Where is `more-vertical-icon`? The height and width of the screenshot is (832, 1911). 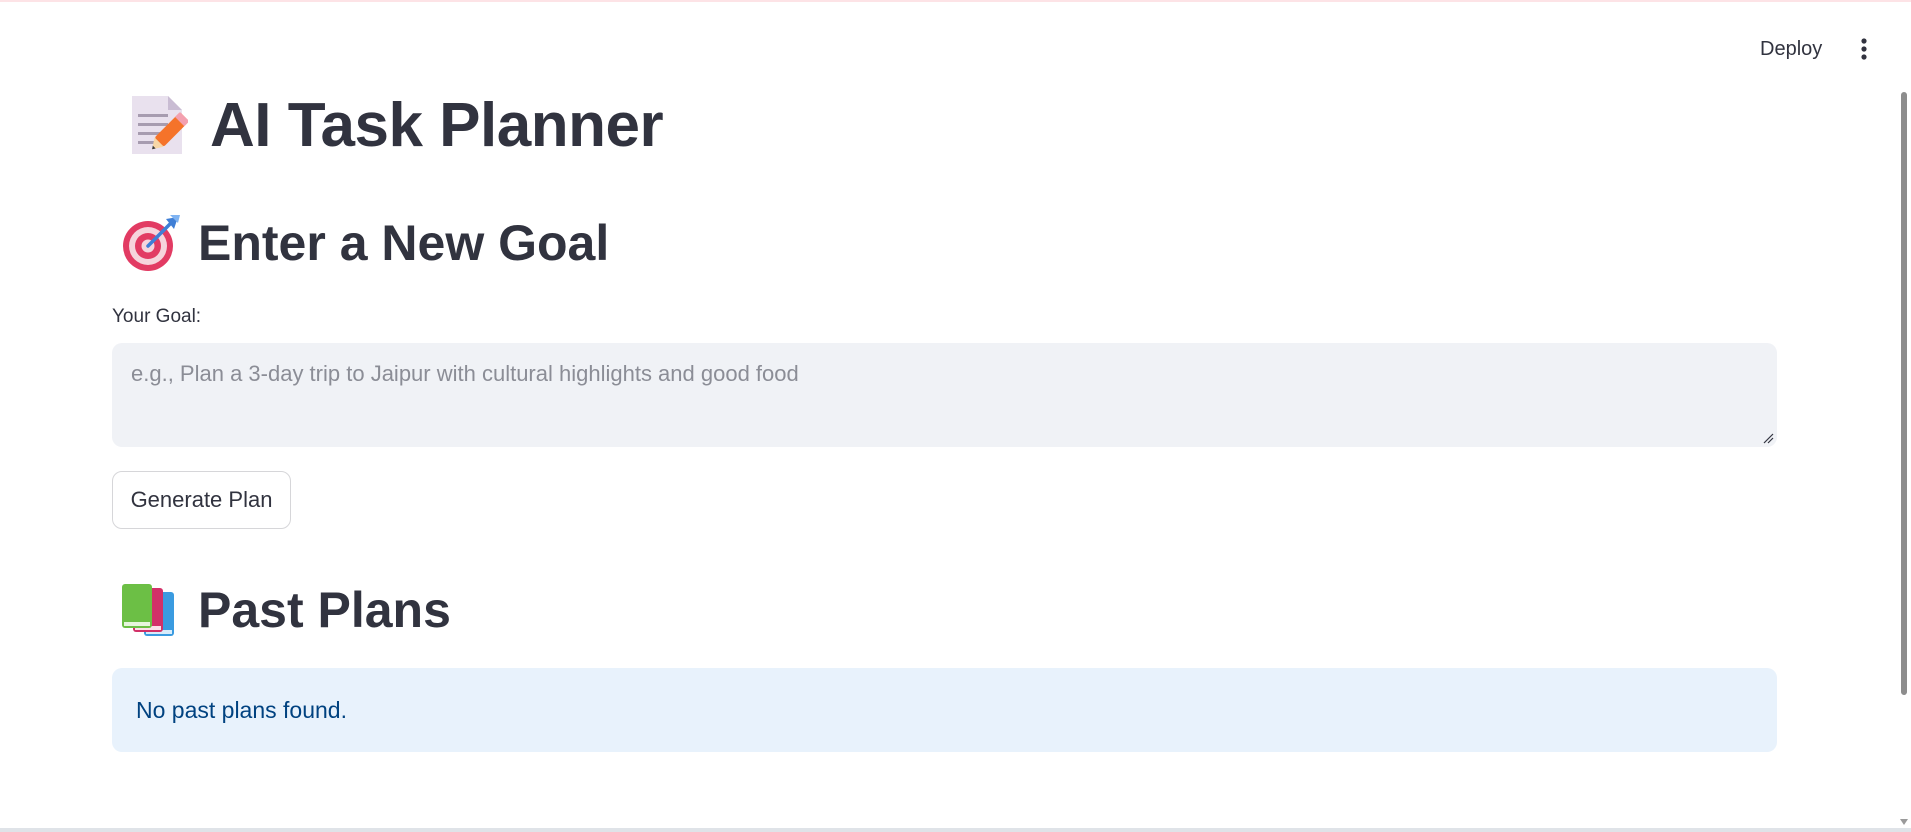
more-vertical-icon is located at coordinates (1864, 49).